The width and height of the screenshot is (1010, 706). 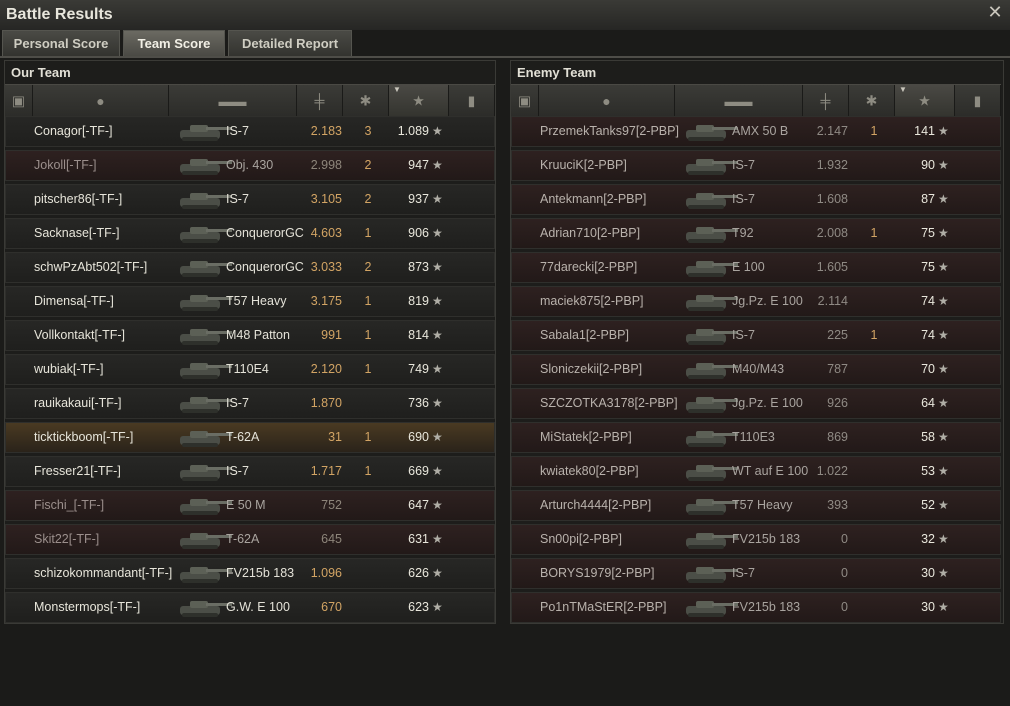 I want to click on player-row: Arturch4444[2-PBP] T57 Heavy 393 52 ★, so click(x=756, y=505).